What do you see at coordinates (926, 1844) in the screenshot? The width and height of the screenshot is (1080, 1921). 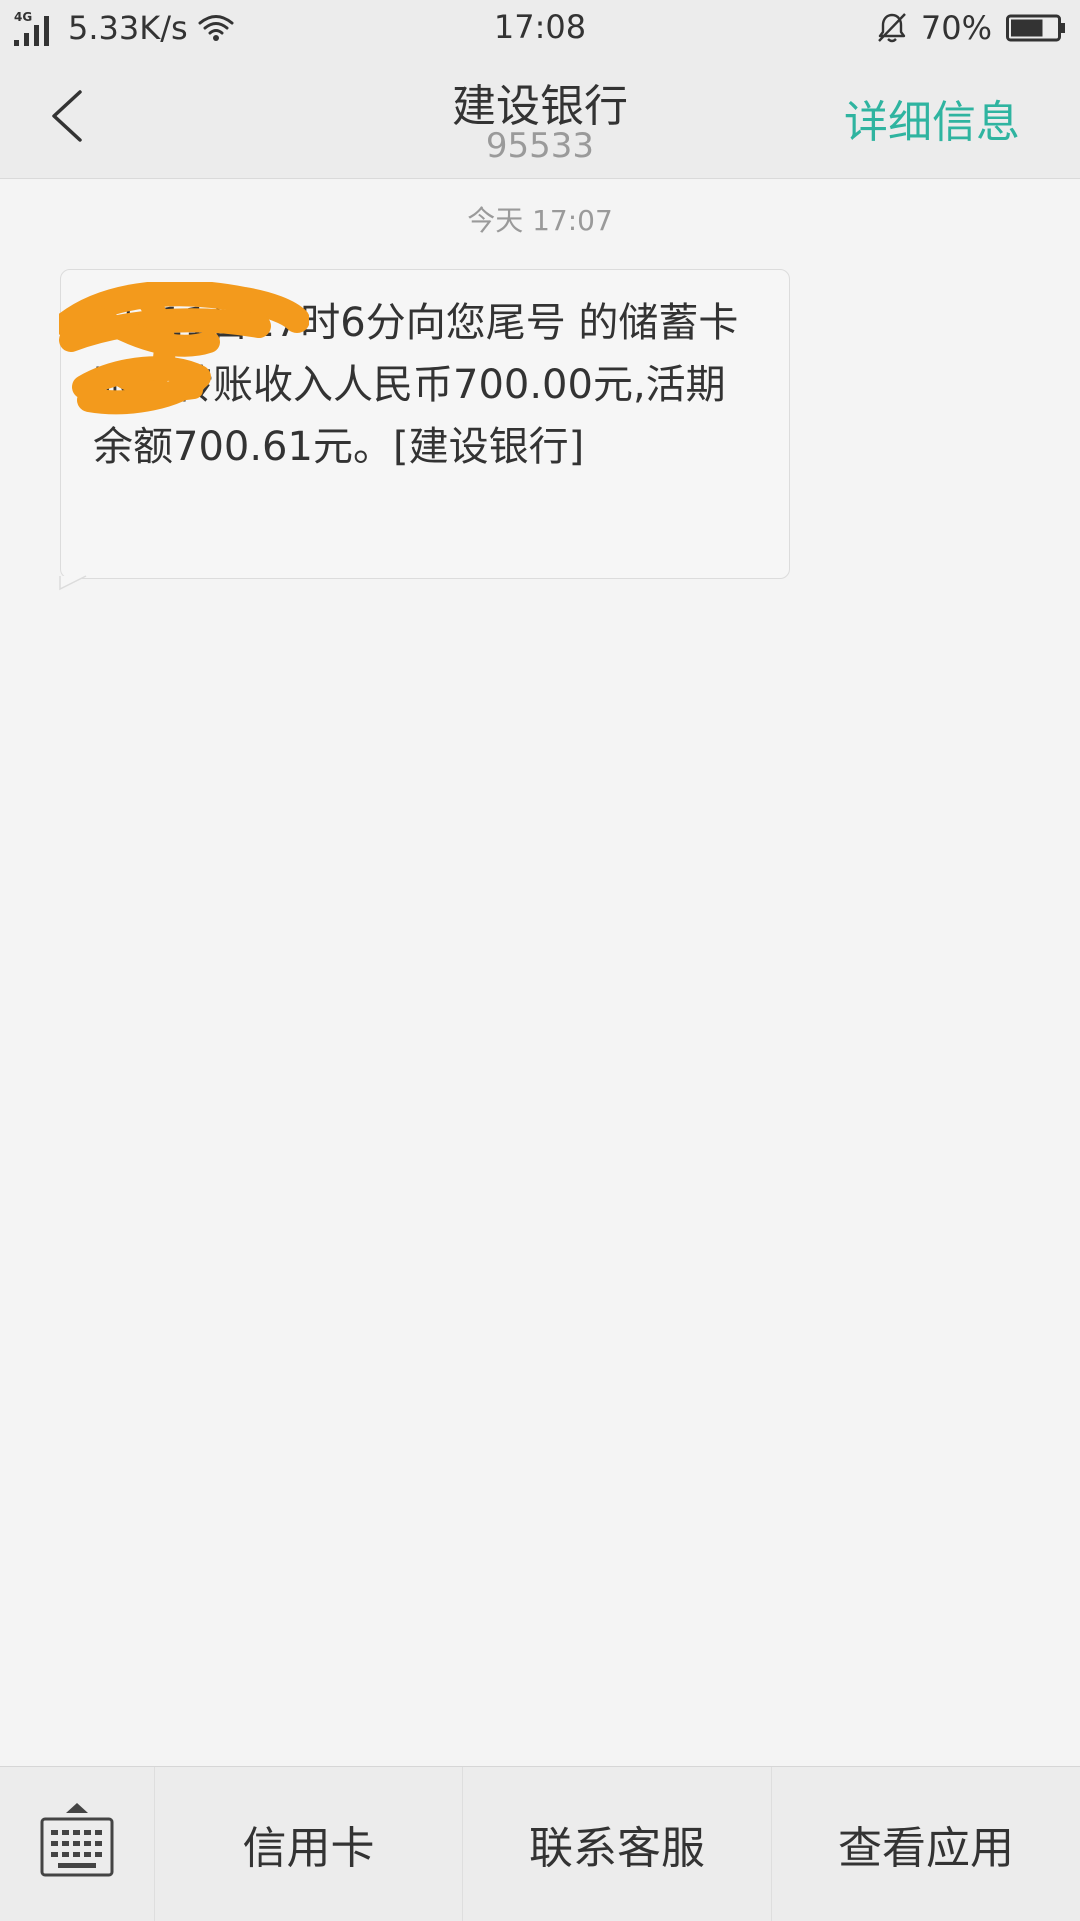 I see `menu-item-view-apps: 查看应用` at bounding box center [926, 1844].